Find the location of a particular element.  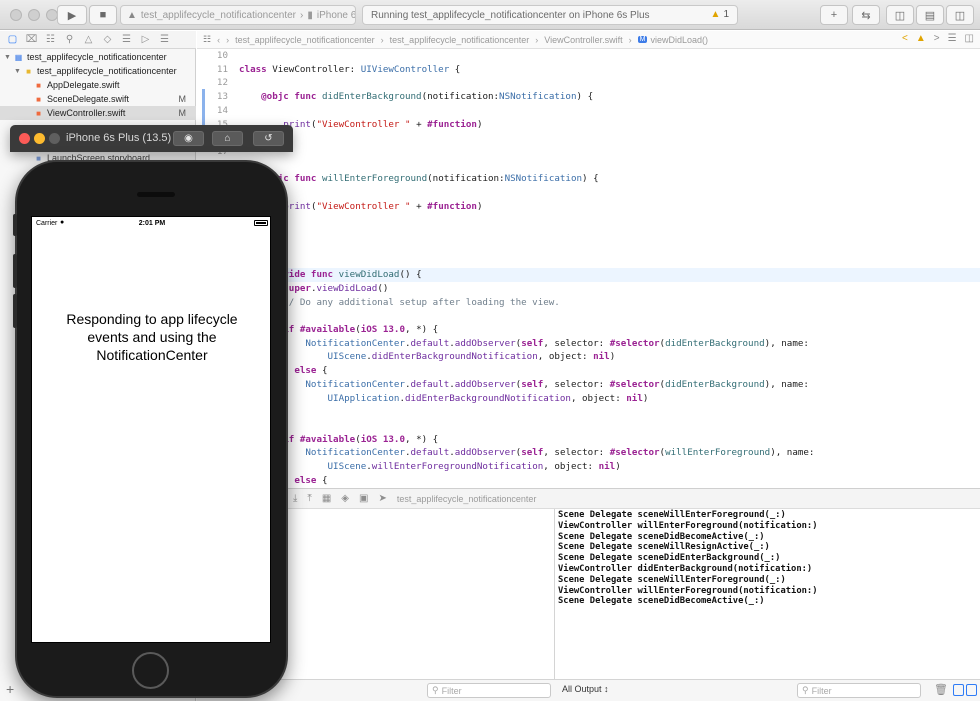

run-button: ▶ is located at coordinates (72, 15).